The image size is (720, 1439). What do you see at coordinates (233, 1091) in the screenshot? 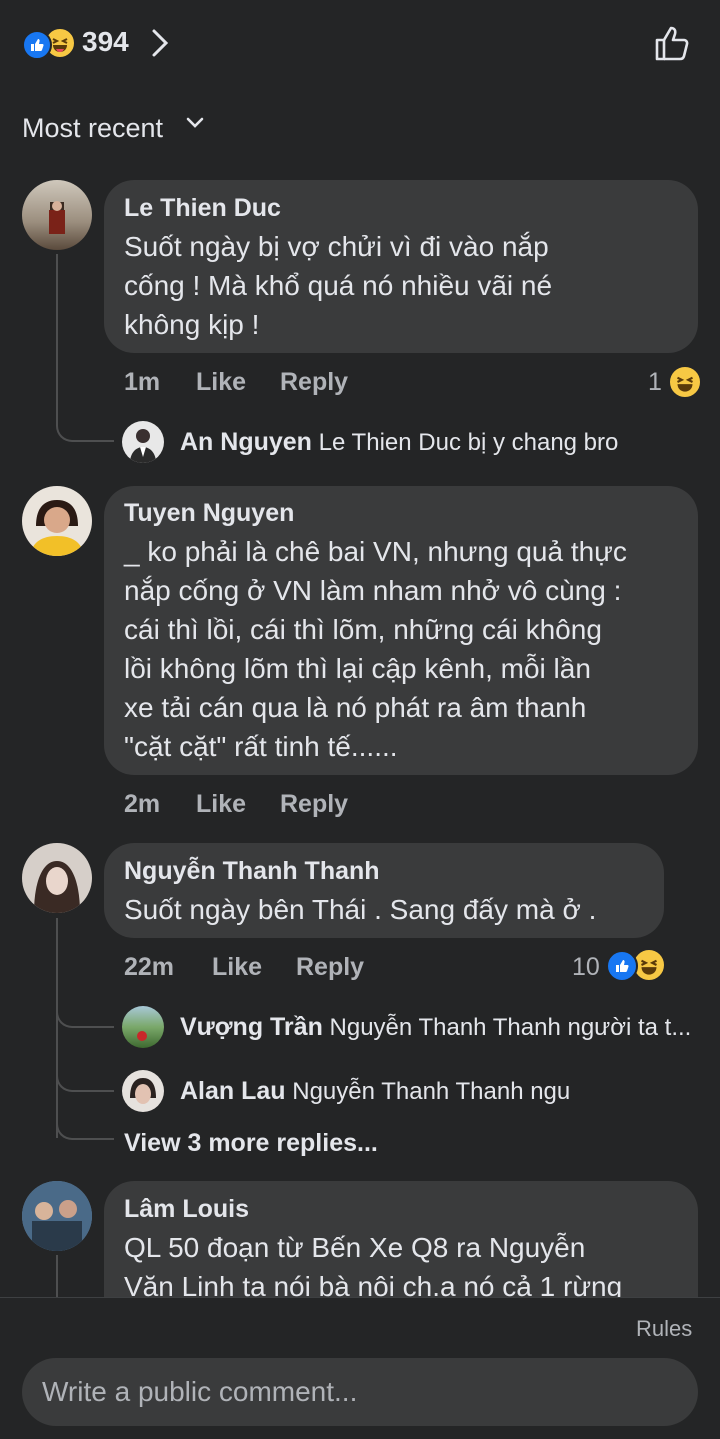
I see `reply-author-name: Alan Lau` at bounding box center [233, 1091].